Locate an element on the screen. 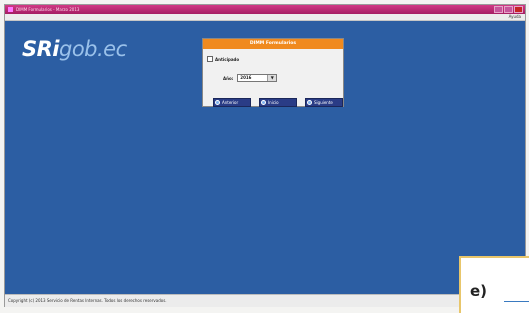 The image size is (529, 313). next-button-label: Siguiente is located at coordinates (323, 102).